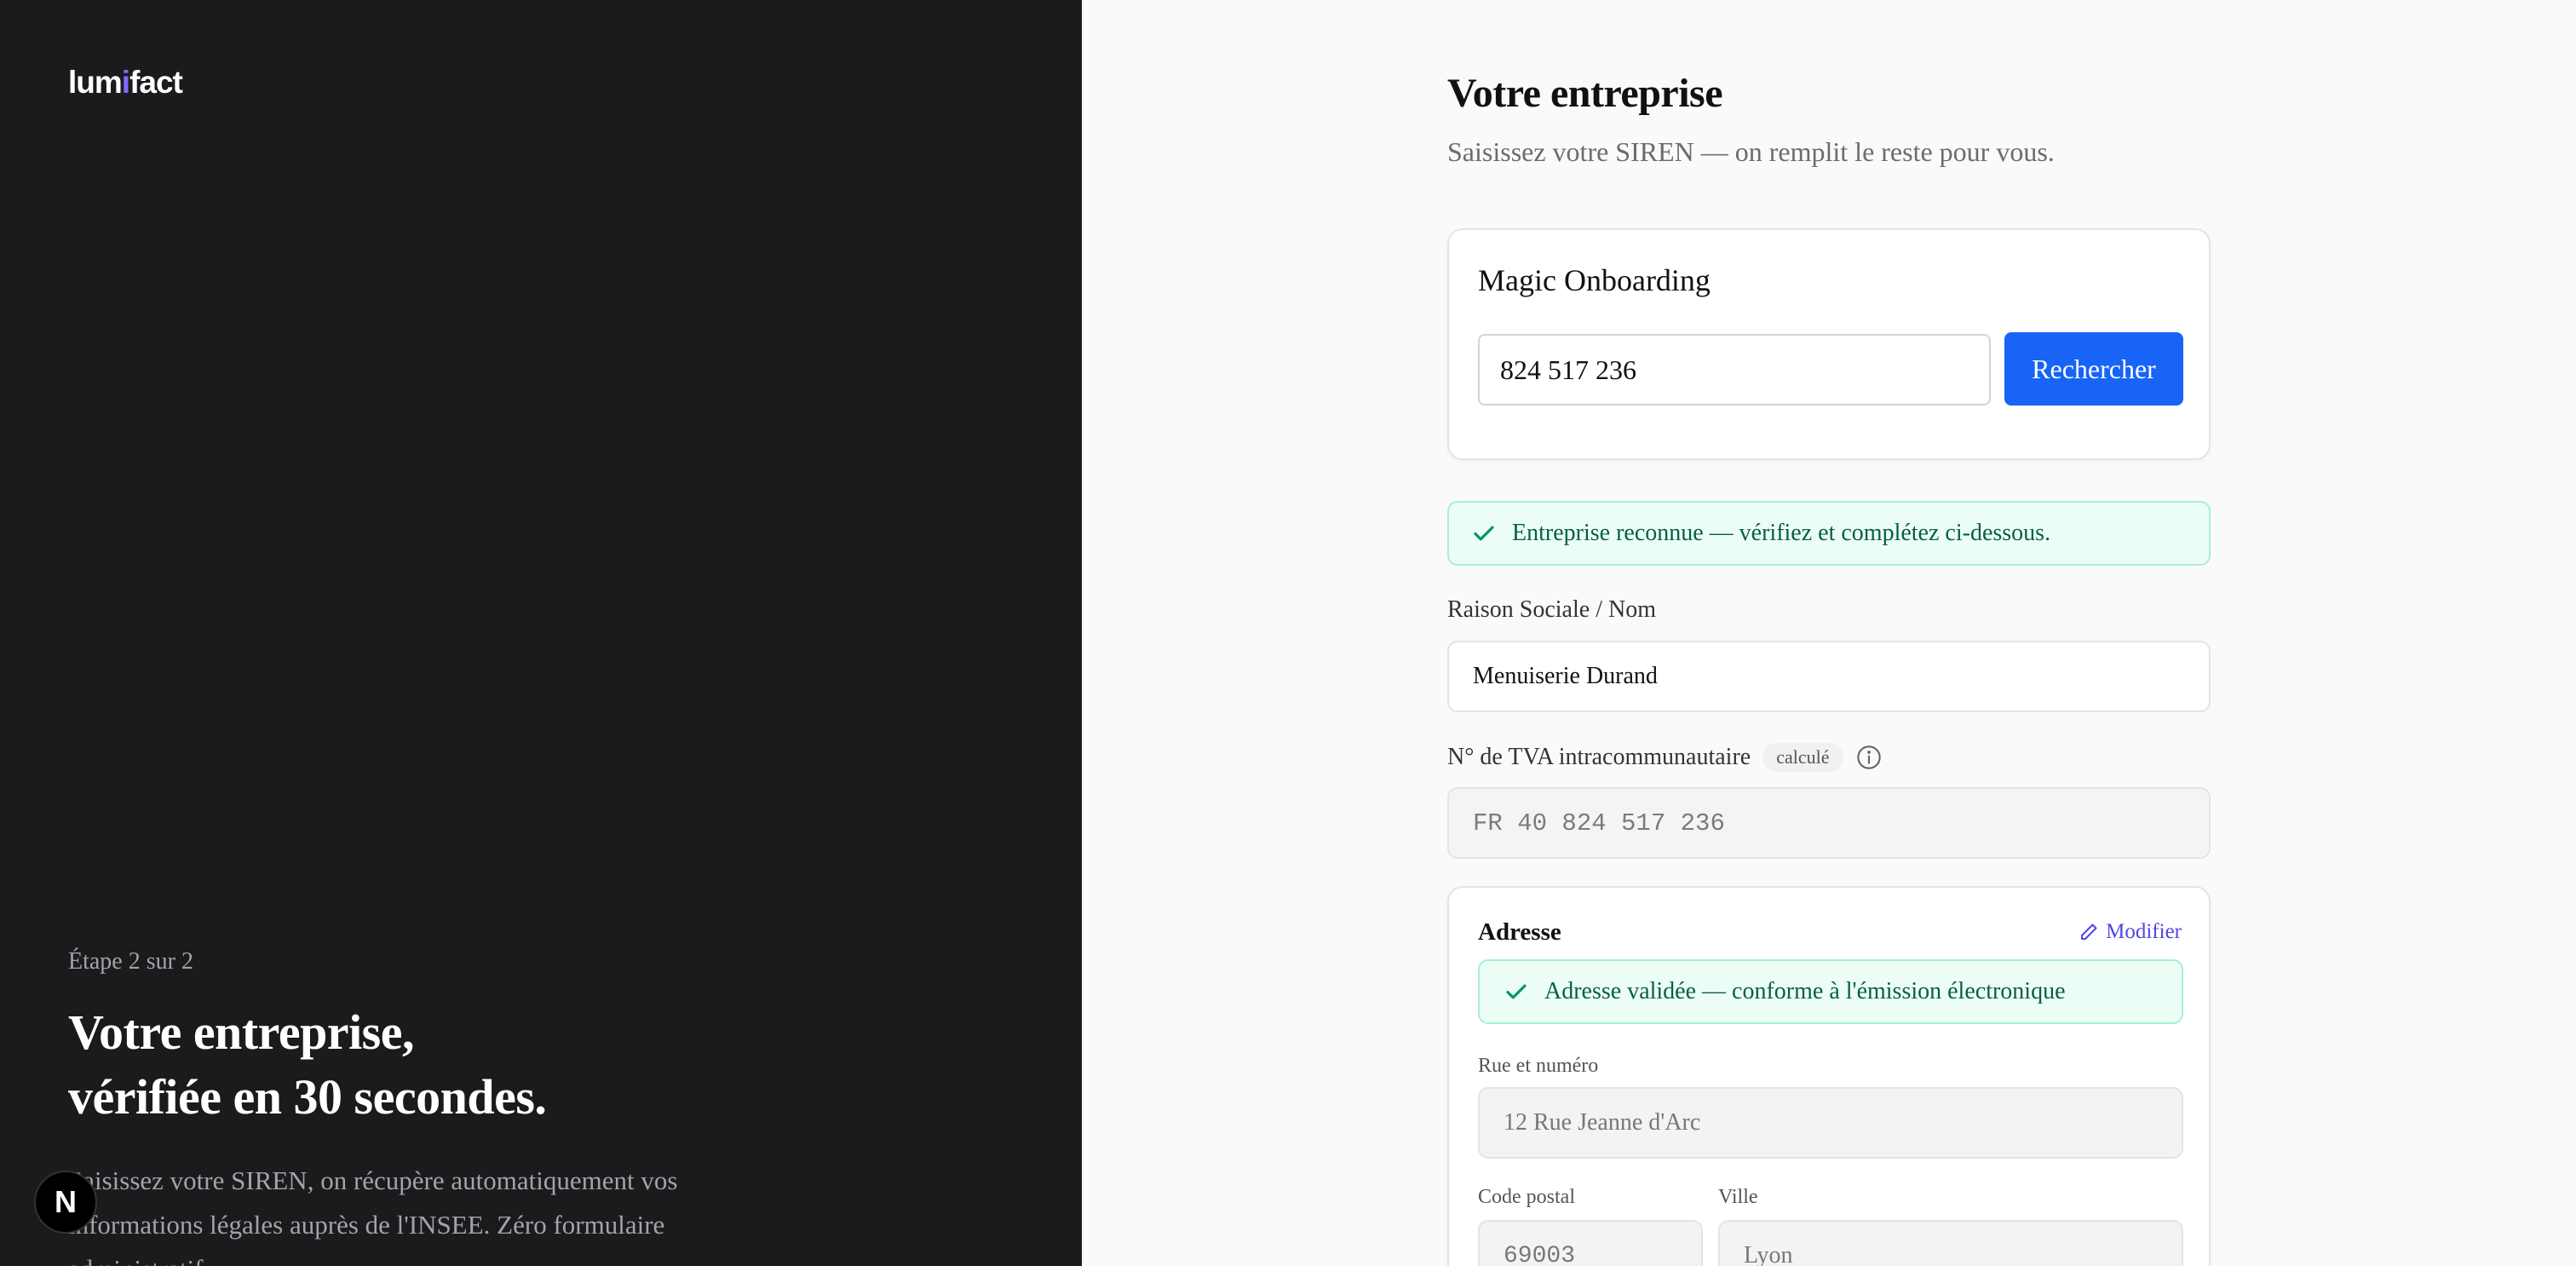 Image resolution: width=2576 pixels, height=1266 pixels. I want to click on magic-onboarding-title: Magic Onboarding, so click(1595, 280).